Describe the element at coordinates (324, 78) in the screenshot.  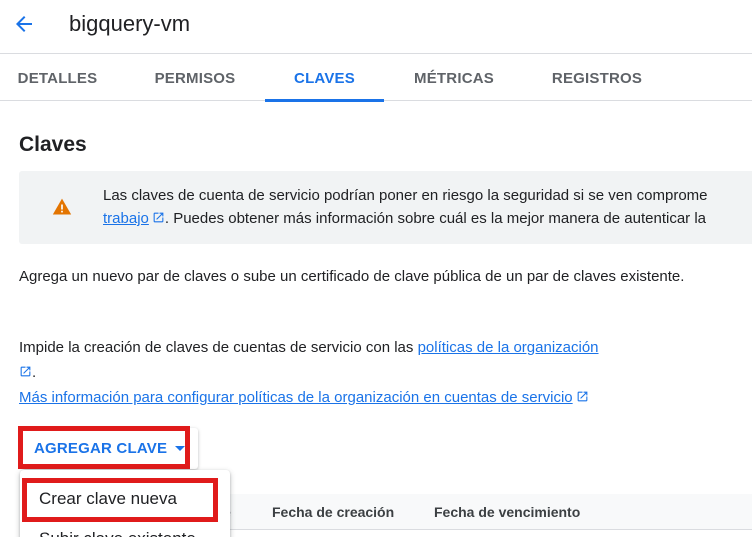
I see `tab-keys: CLAVES` at that location.